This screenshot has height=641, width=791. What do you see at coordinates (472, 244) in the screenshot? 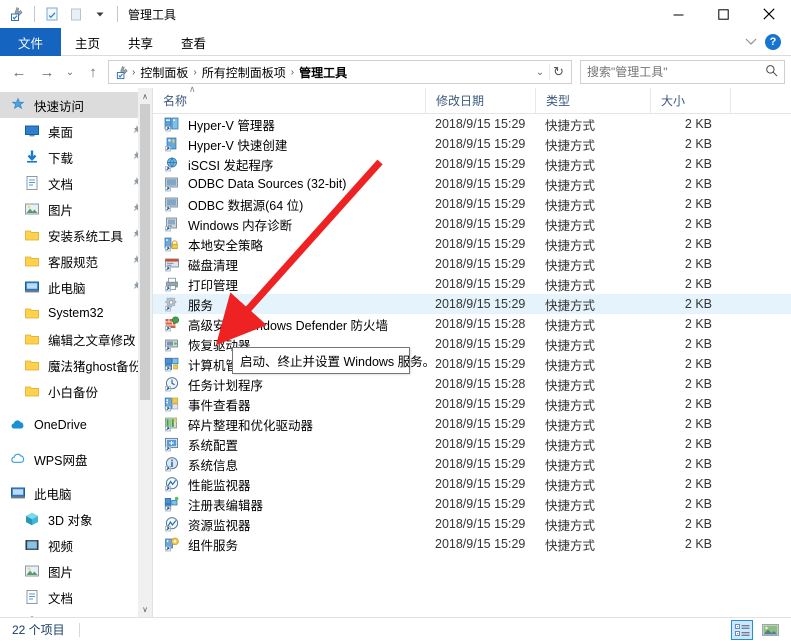
I see `table-row: 本地安全策略 2018/9/15 15:29 快捷方式 2 KB` at bounding box center [472, 244].